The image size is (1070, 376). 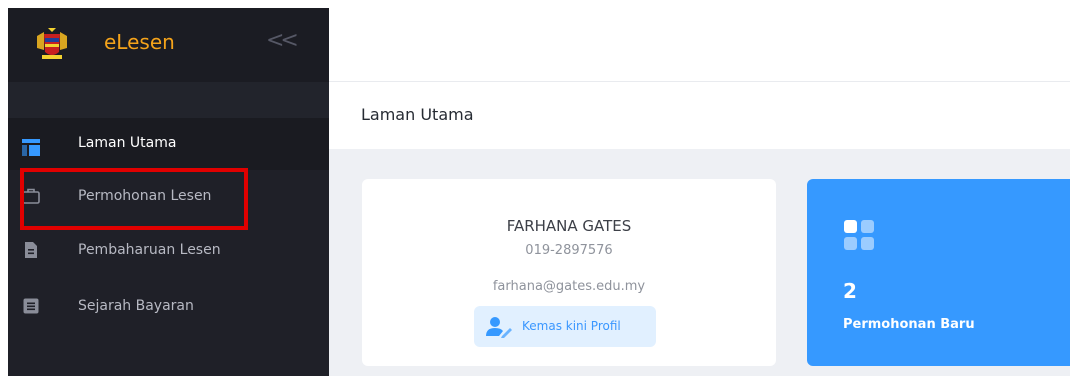 What do you see at coordinates (149, 250) in the screenshot?
I see `sidebar-item-label: Pembaharuan Lesen` at bounding box center [149, 250].